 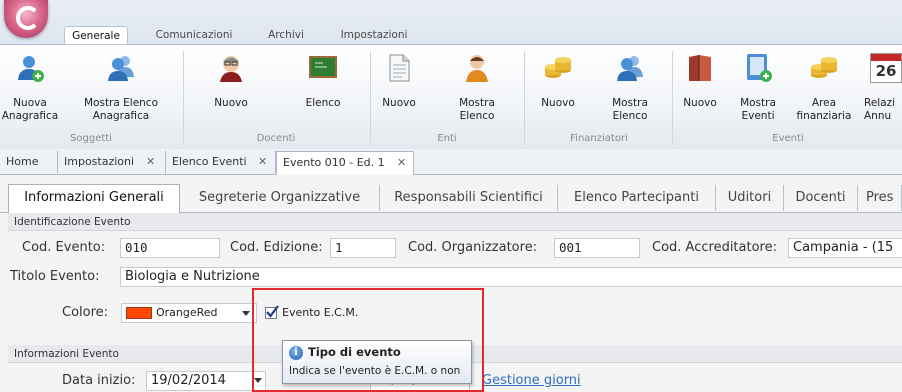 What do you see at coordinates (788, 138) in the screenshot?
I see `group-label-eventi: Eventi` at bounding box center [788, 138].